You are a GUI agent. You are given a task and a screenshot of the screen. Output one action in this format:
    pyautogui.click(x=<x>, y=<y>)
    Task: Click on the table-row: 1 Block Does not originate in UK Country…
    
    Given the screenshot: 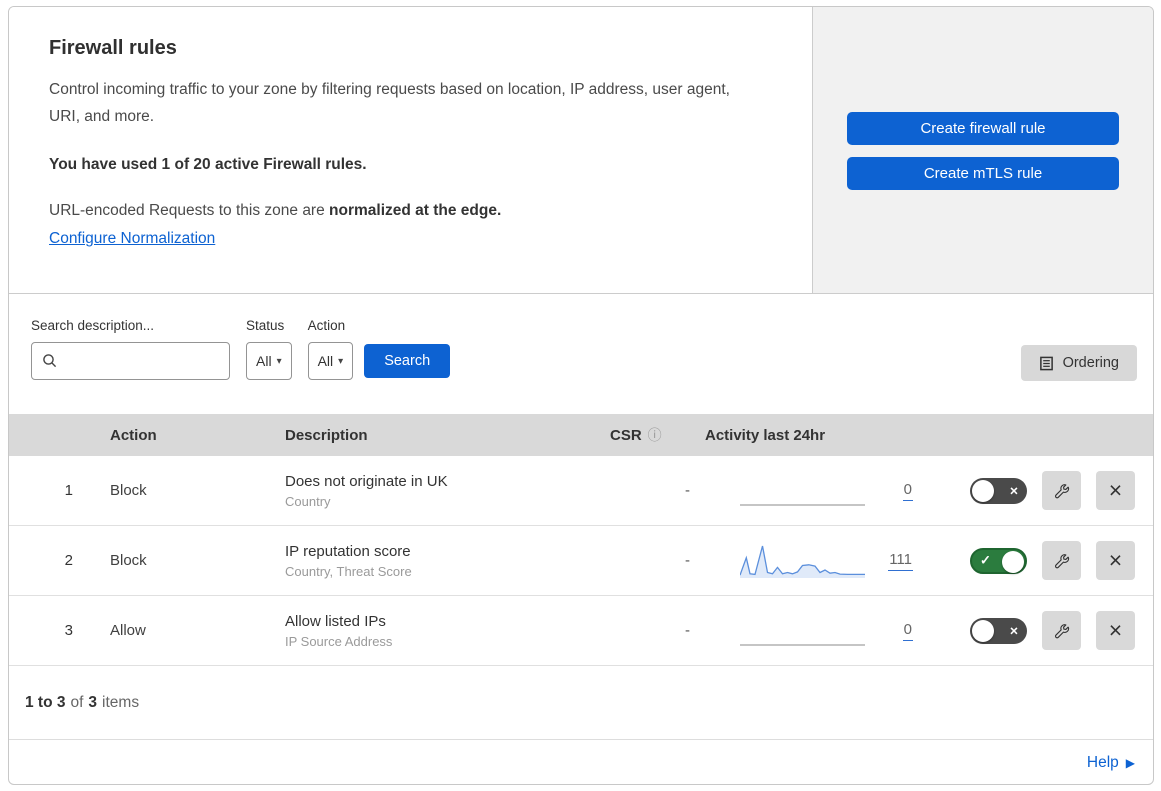 What is the action you would take?
    pyautogui.click(x=581, y=491)
    